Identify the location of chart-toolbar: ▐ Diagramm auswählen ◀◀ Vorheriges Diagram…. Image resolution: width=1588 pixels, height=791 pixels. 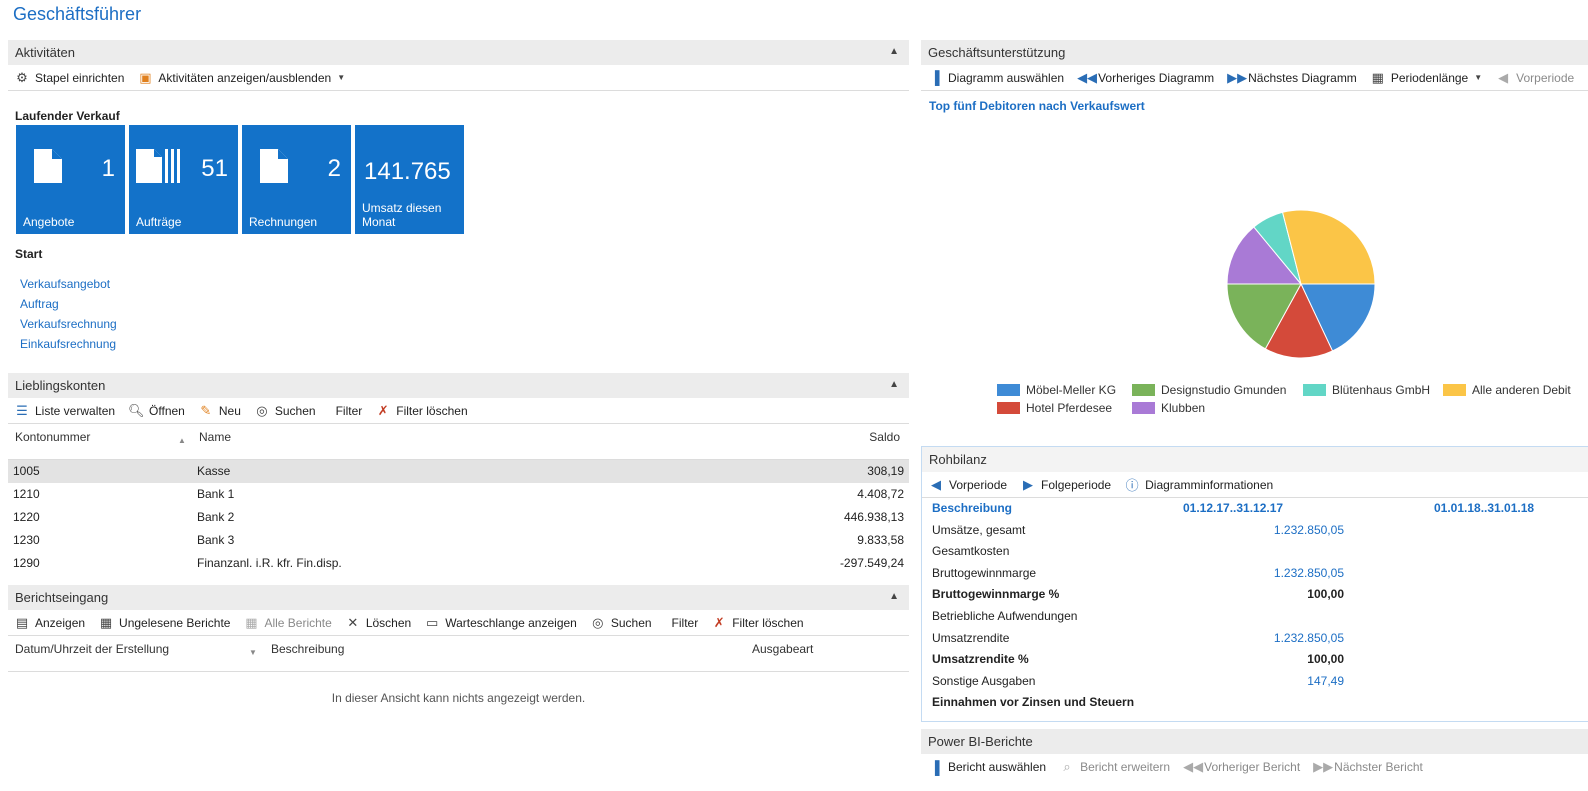
(1254, 78).